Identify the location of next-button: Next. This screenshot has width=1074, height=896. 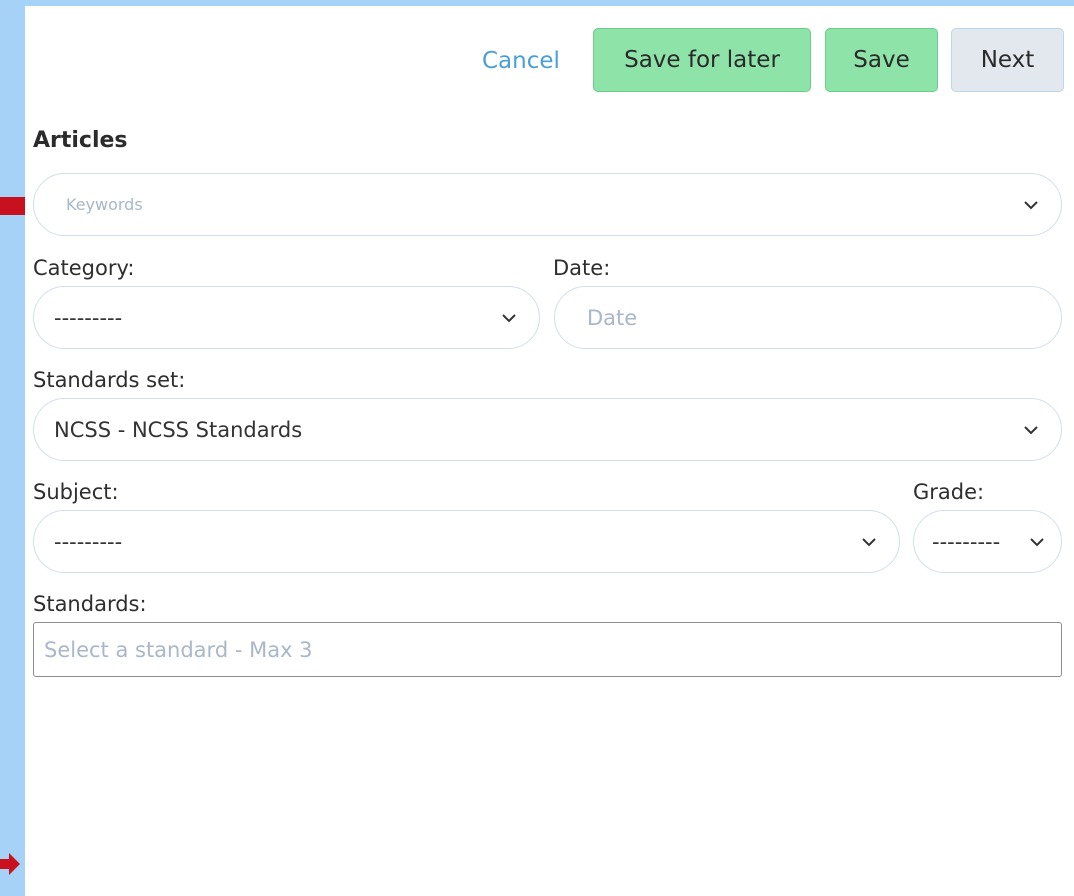
(1007, 60).